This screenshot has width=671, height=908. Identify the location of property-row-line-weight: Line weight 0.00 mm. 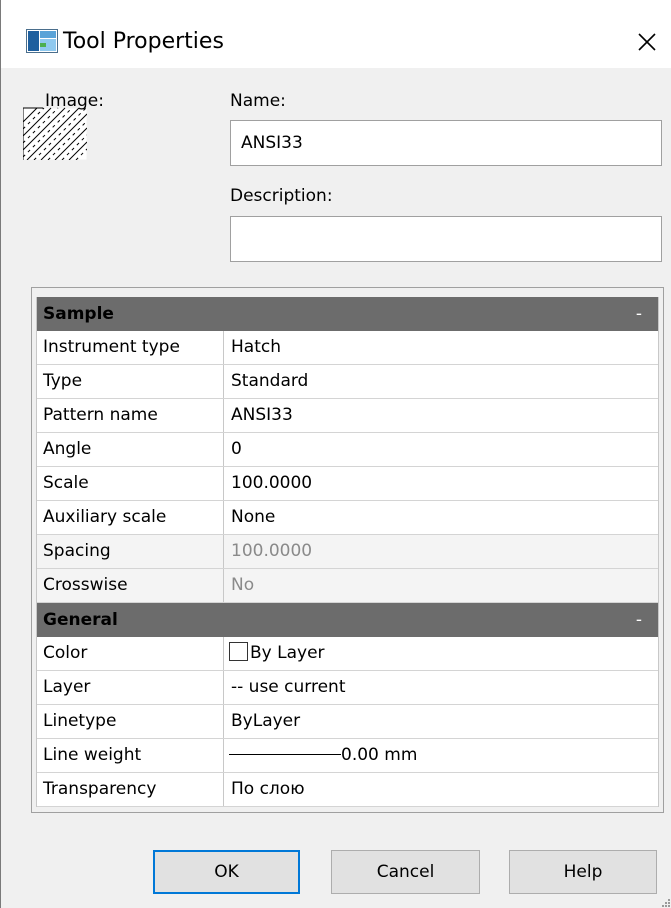
(347, 756).